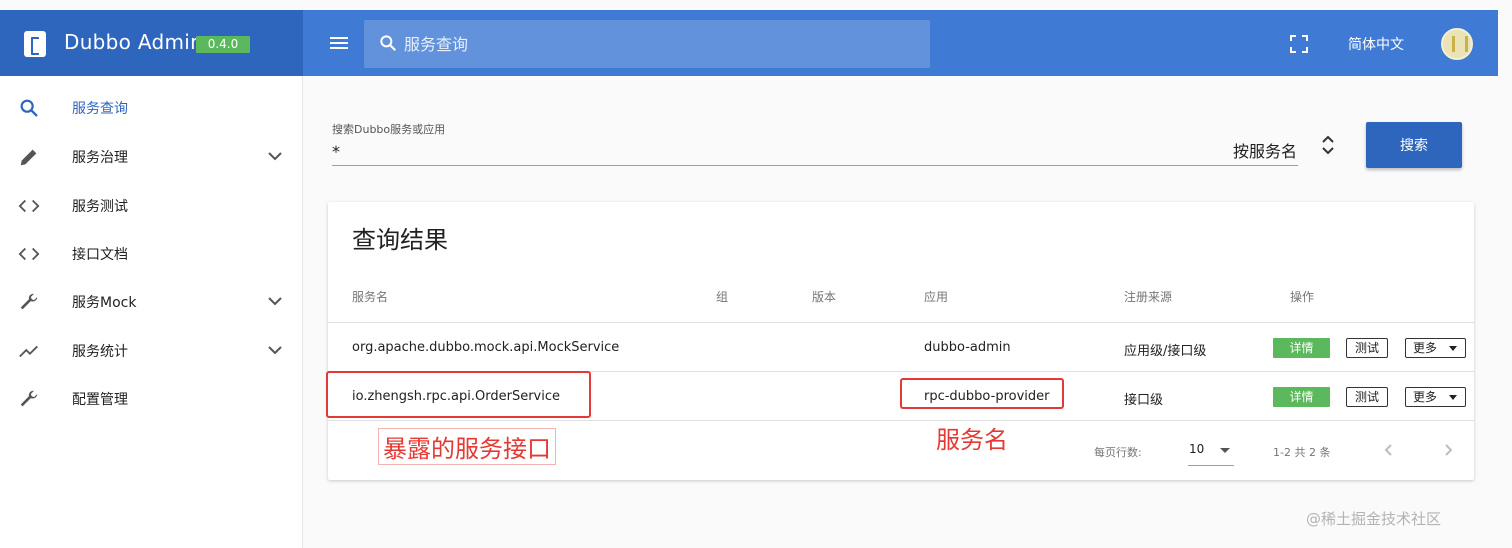  What do you see at coordinates (104, 303) in the screenshot?
I see `sidebar-item-label: 服务Mock` at bounding box center [104, 303].